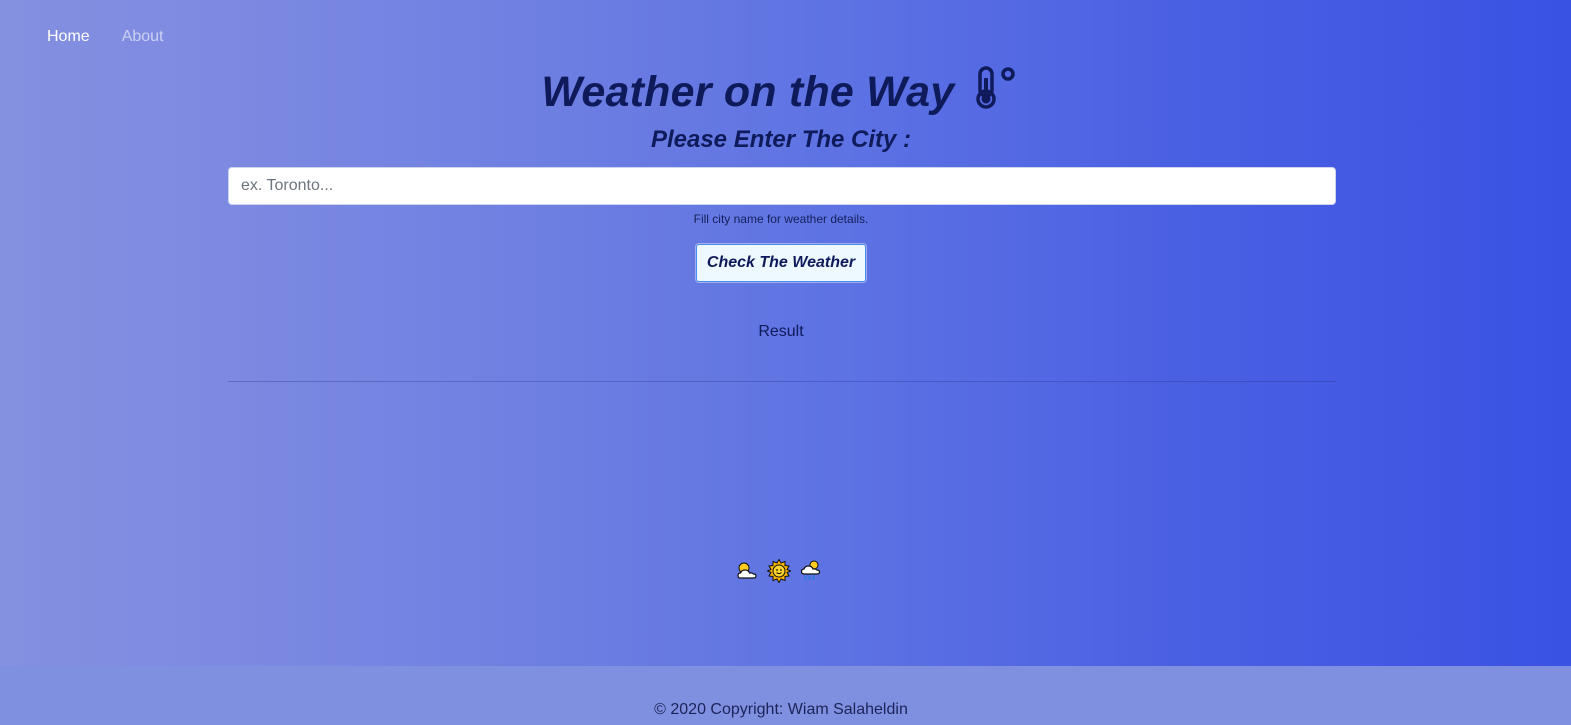  What do you see at coordinates (143, 37) in the screenshot?
I see `nav-link-about: About` at bounding box center [143, 37].